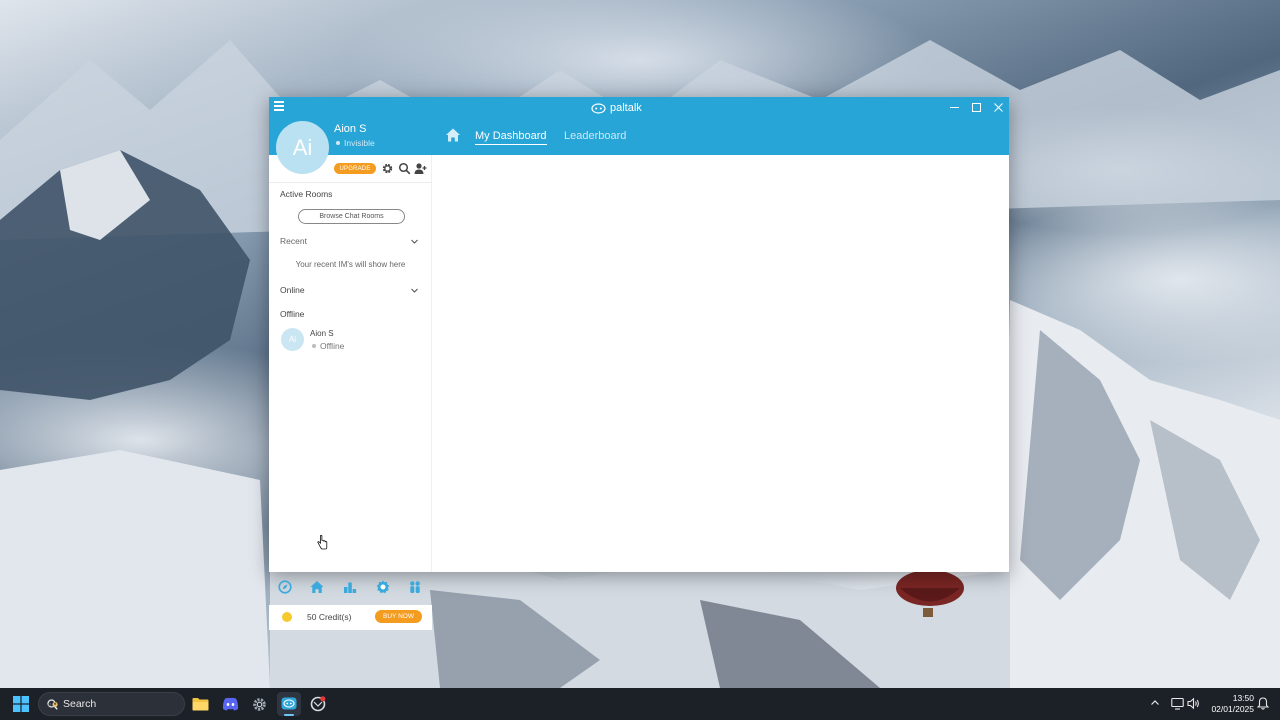 The height and width of the screenshot is (720, 1280). Describe the element at coordinates (351, 340) in the screenshot. I see `contact-list-item: Ai Aion S Offline` at that location.